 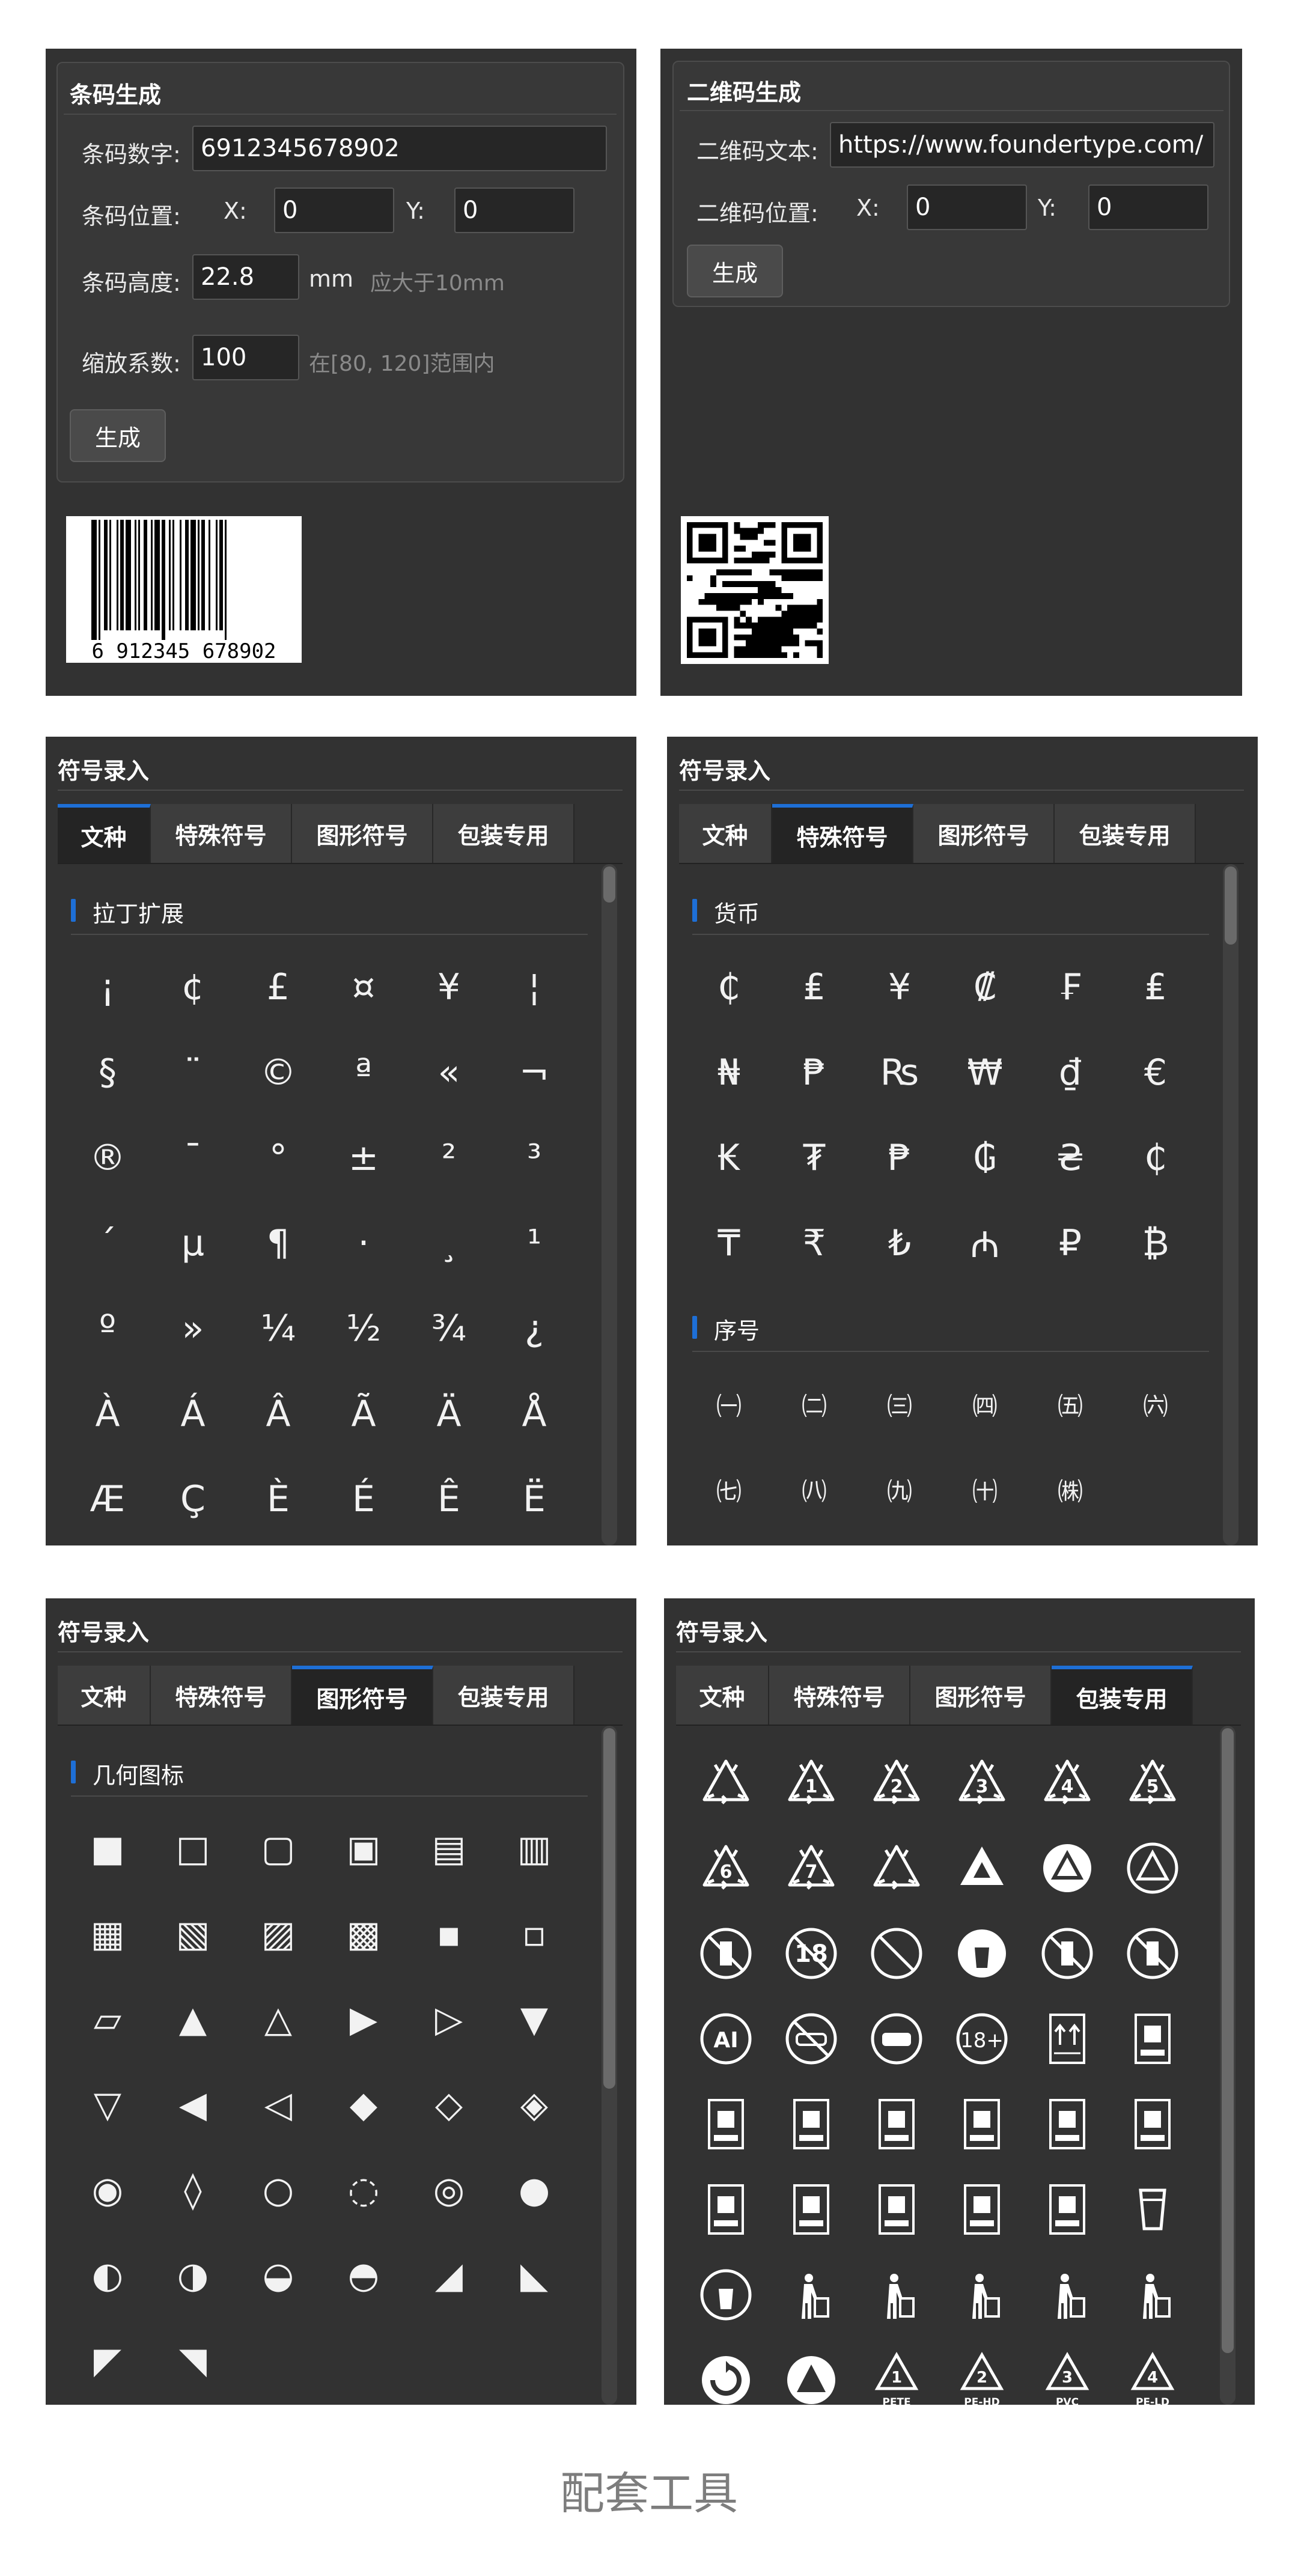 What do you see at coordinates (108, 2105) in the screenshot?
I see `glyph-cell: ▽` at bounding box center [108, 2105].